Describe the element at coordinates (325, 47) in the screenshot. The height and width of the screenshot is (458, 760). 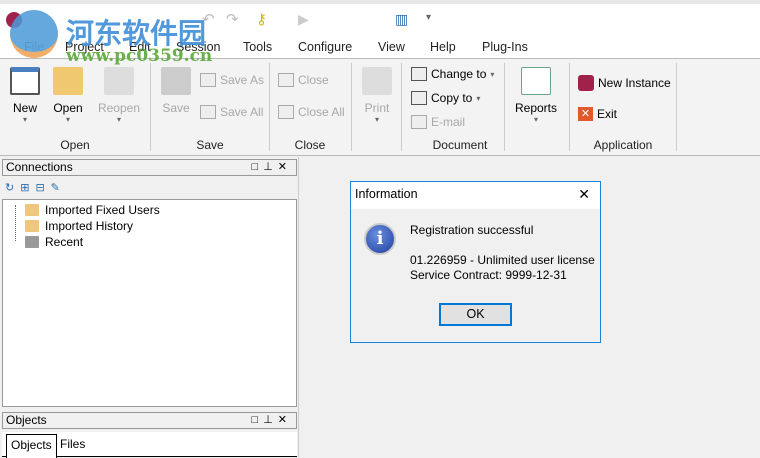
I see `menu-configure: Configure` at that location.